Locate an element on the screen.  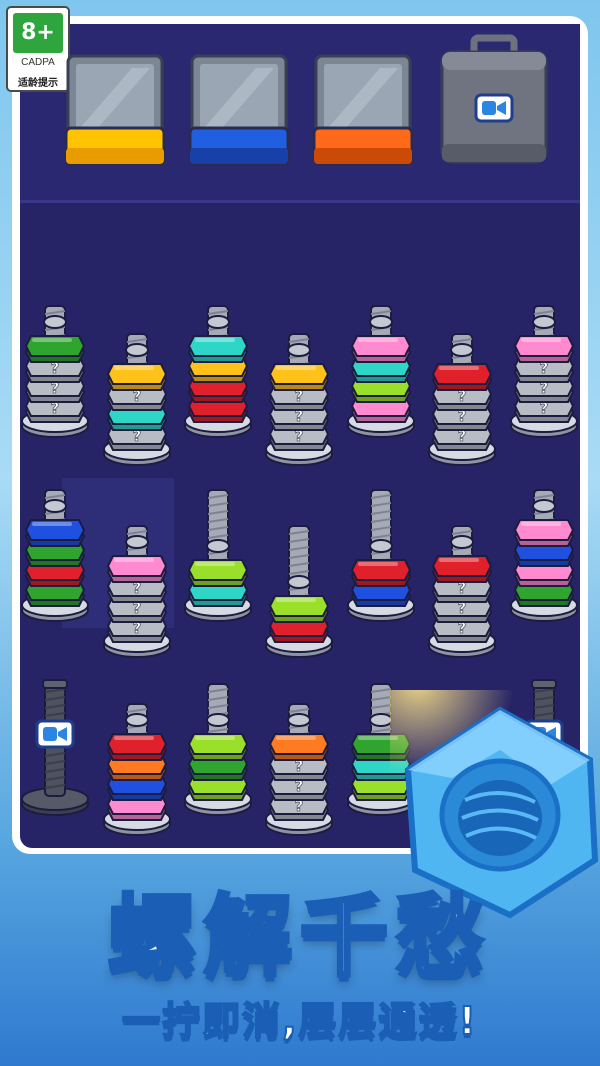
locked-screw is located at coordinates (55, 747).